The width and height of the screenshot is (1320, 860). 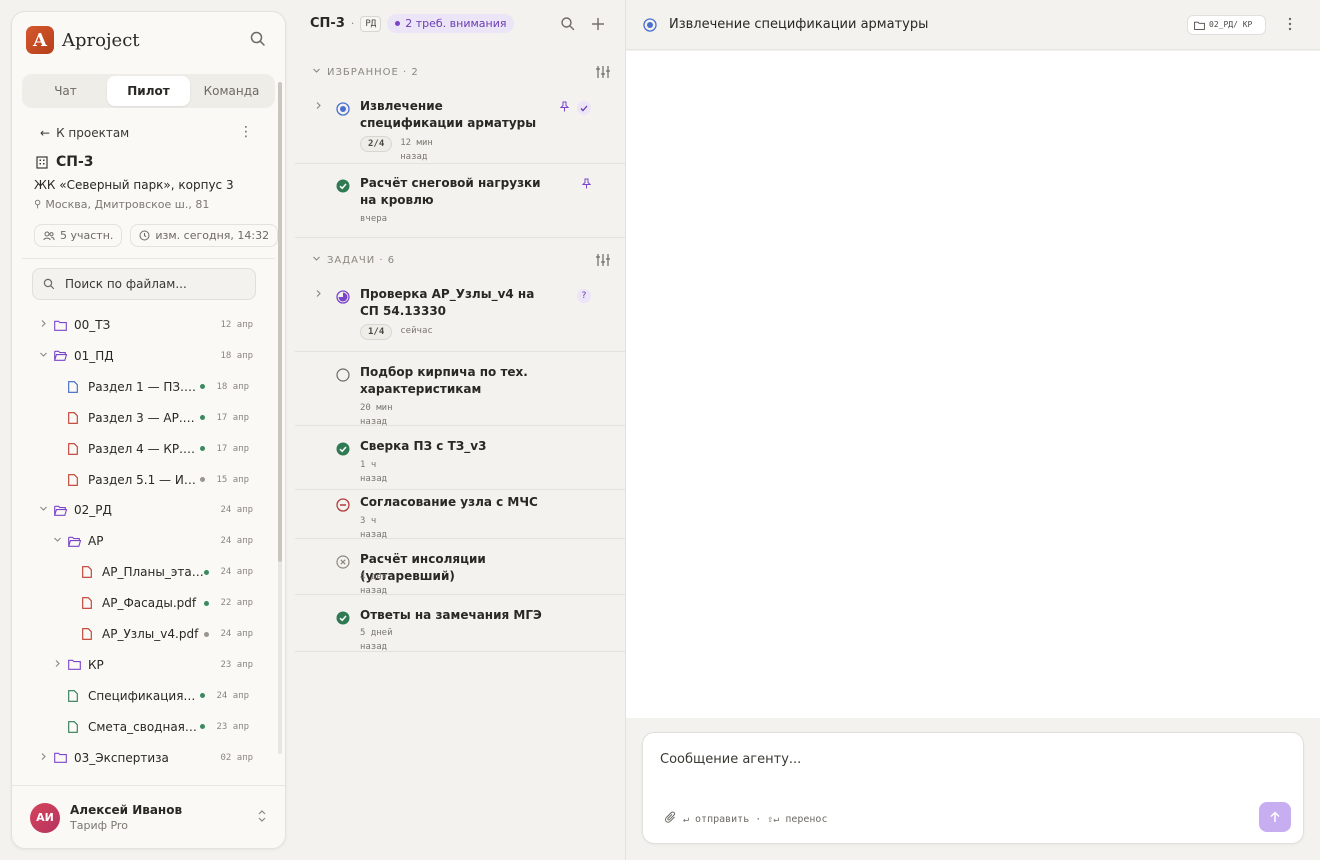 I want to click on user-info: Алексей Иванов Тариф Pro, so click(x=126, y=817).